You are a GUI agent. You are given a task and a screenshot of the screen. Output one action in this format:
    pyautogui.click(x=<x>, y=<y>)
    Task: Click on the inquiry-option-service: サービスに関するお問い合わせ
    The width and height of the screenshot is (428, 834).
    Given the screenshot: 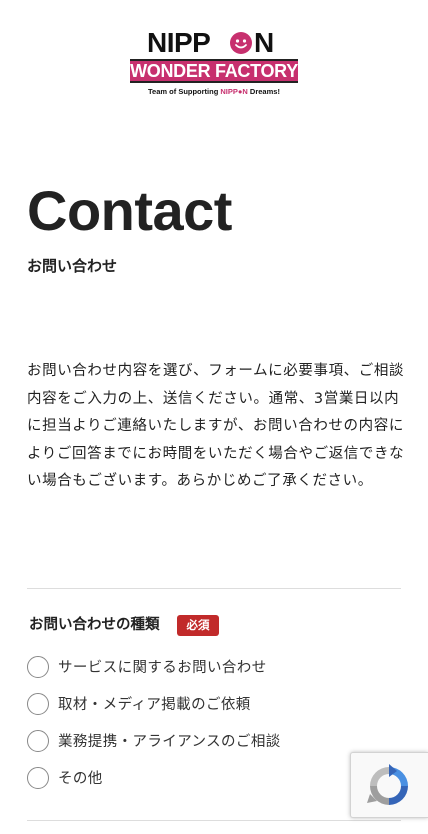 What is the action you would take?
    pyautogui.click(x=177, y=668)
    